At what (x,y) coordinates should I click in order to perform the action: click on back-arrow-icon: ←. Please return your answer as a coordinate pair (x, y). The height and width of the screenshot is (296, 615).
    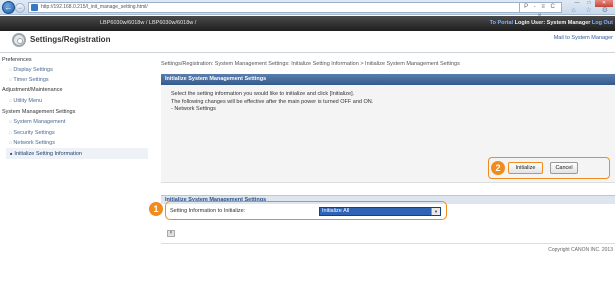
    Looking at the image, I should click on (8, 7).